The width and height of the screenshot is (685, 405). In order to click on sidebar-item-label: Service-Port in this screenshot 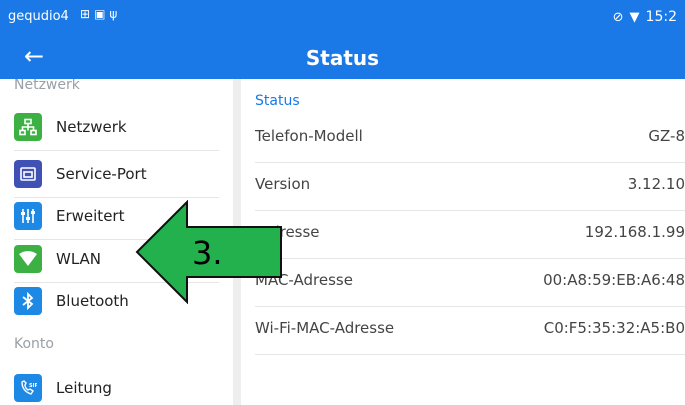, I will do `click(101, 174)`.